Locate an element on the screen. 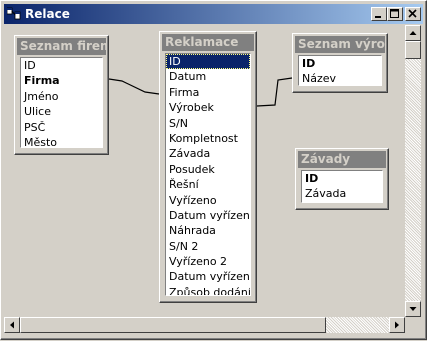  scroll-down-button is located at coordinates (413, 309).